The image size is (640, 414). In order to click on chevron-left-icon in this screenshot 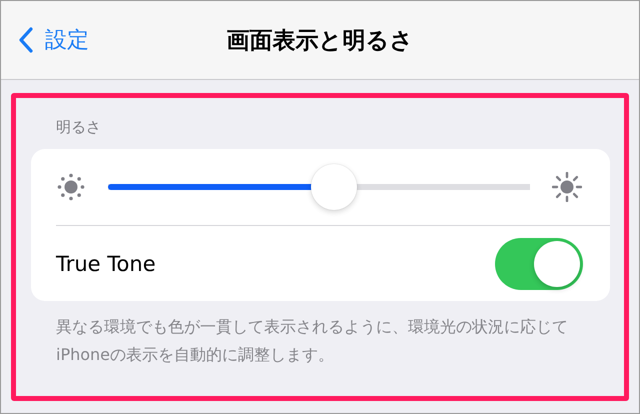, I will do `click(26, 40)`.